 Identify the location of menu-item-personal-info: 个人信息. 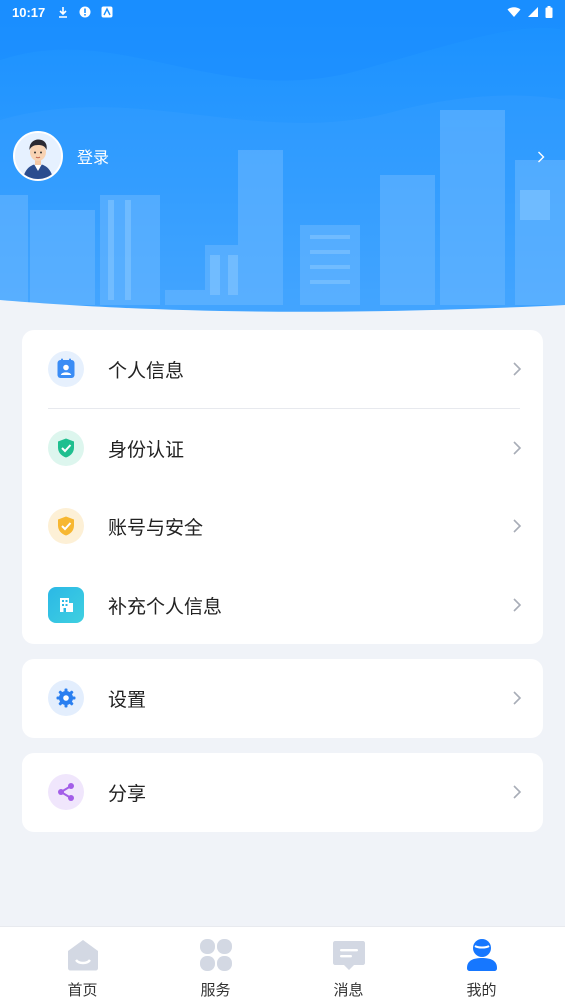
(282, 369).